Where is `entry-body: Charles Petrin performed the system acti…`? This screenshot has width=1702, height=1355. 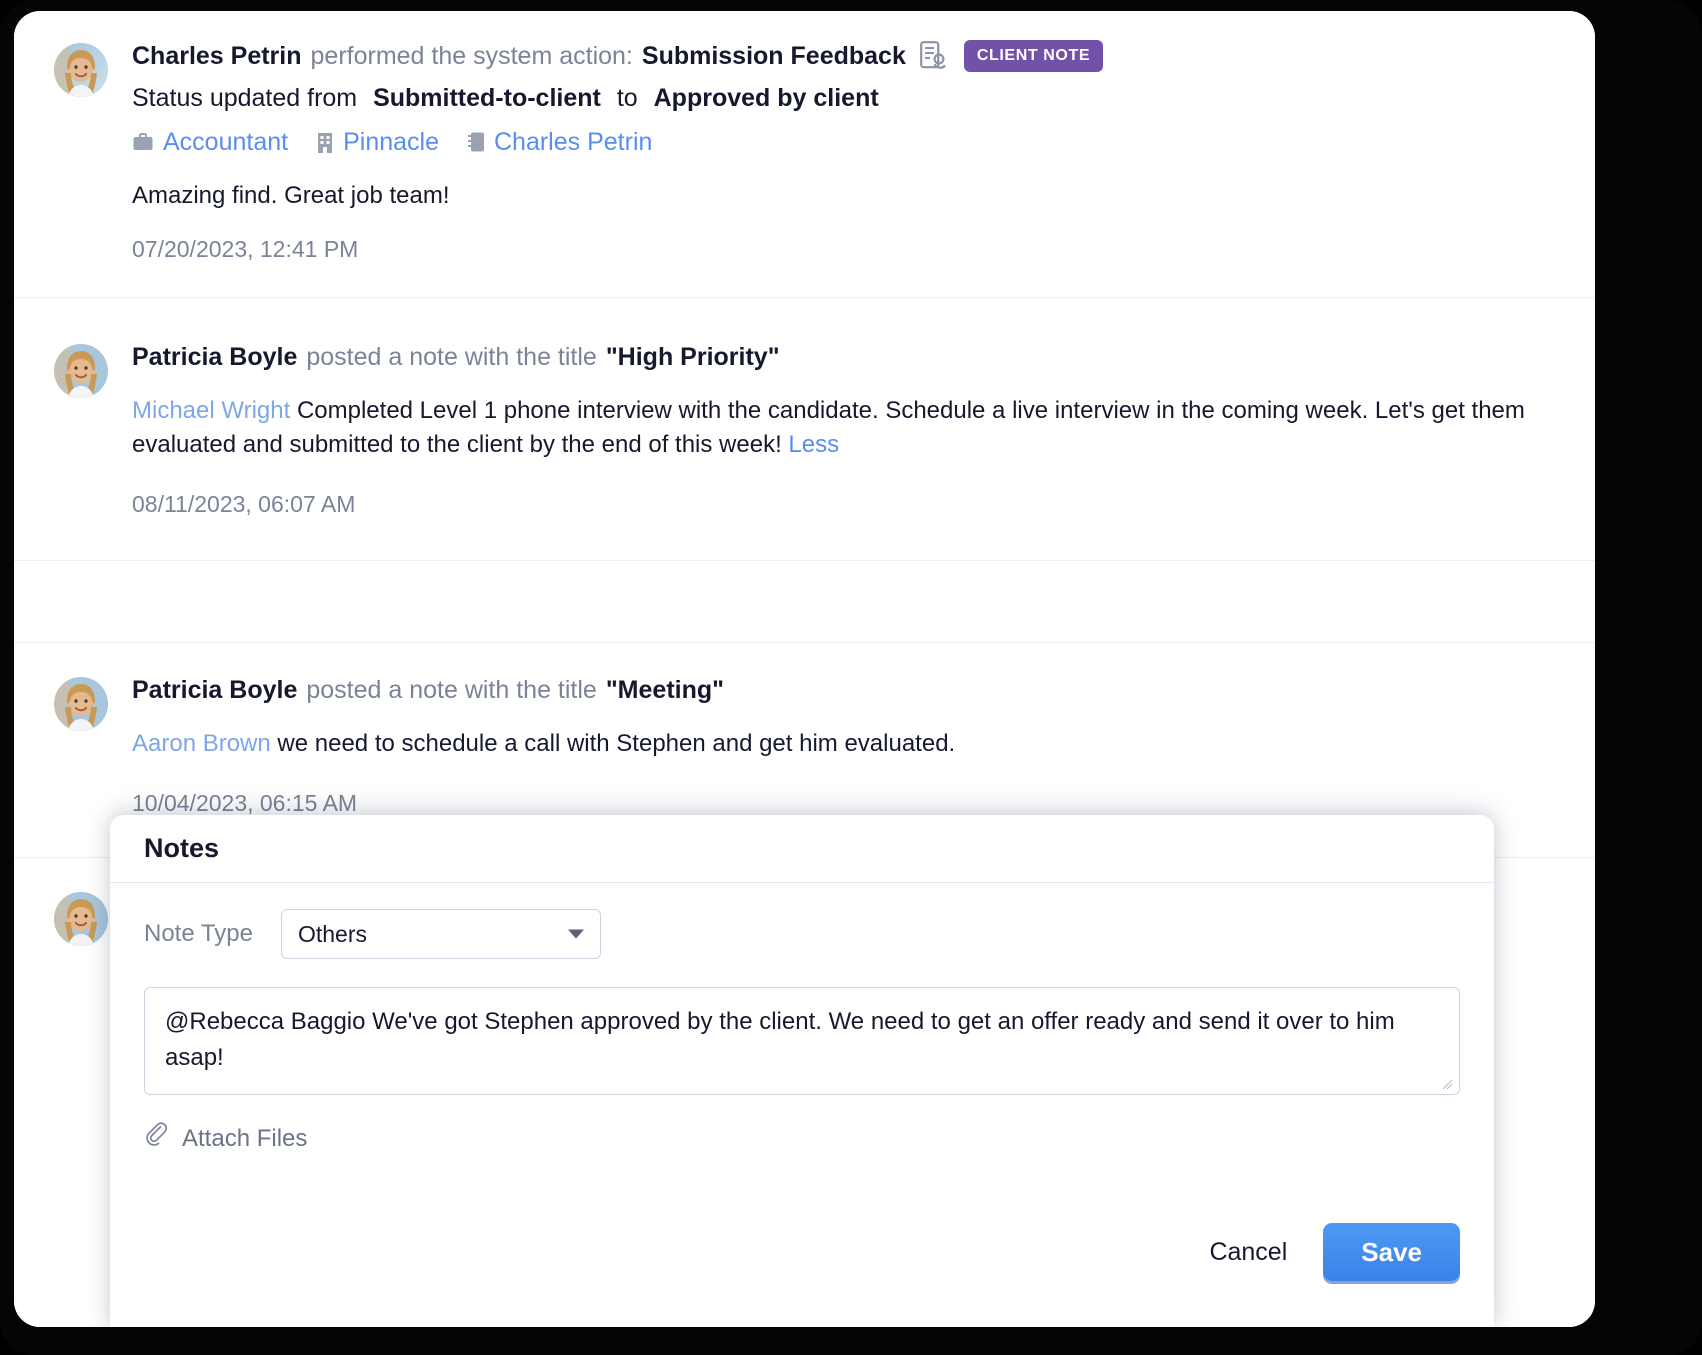
entry-body: Charles Petrin performed the system acti… is located at coordinates (843, 151).